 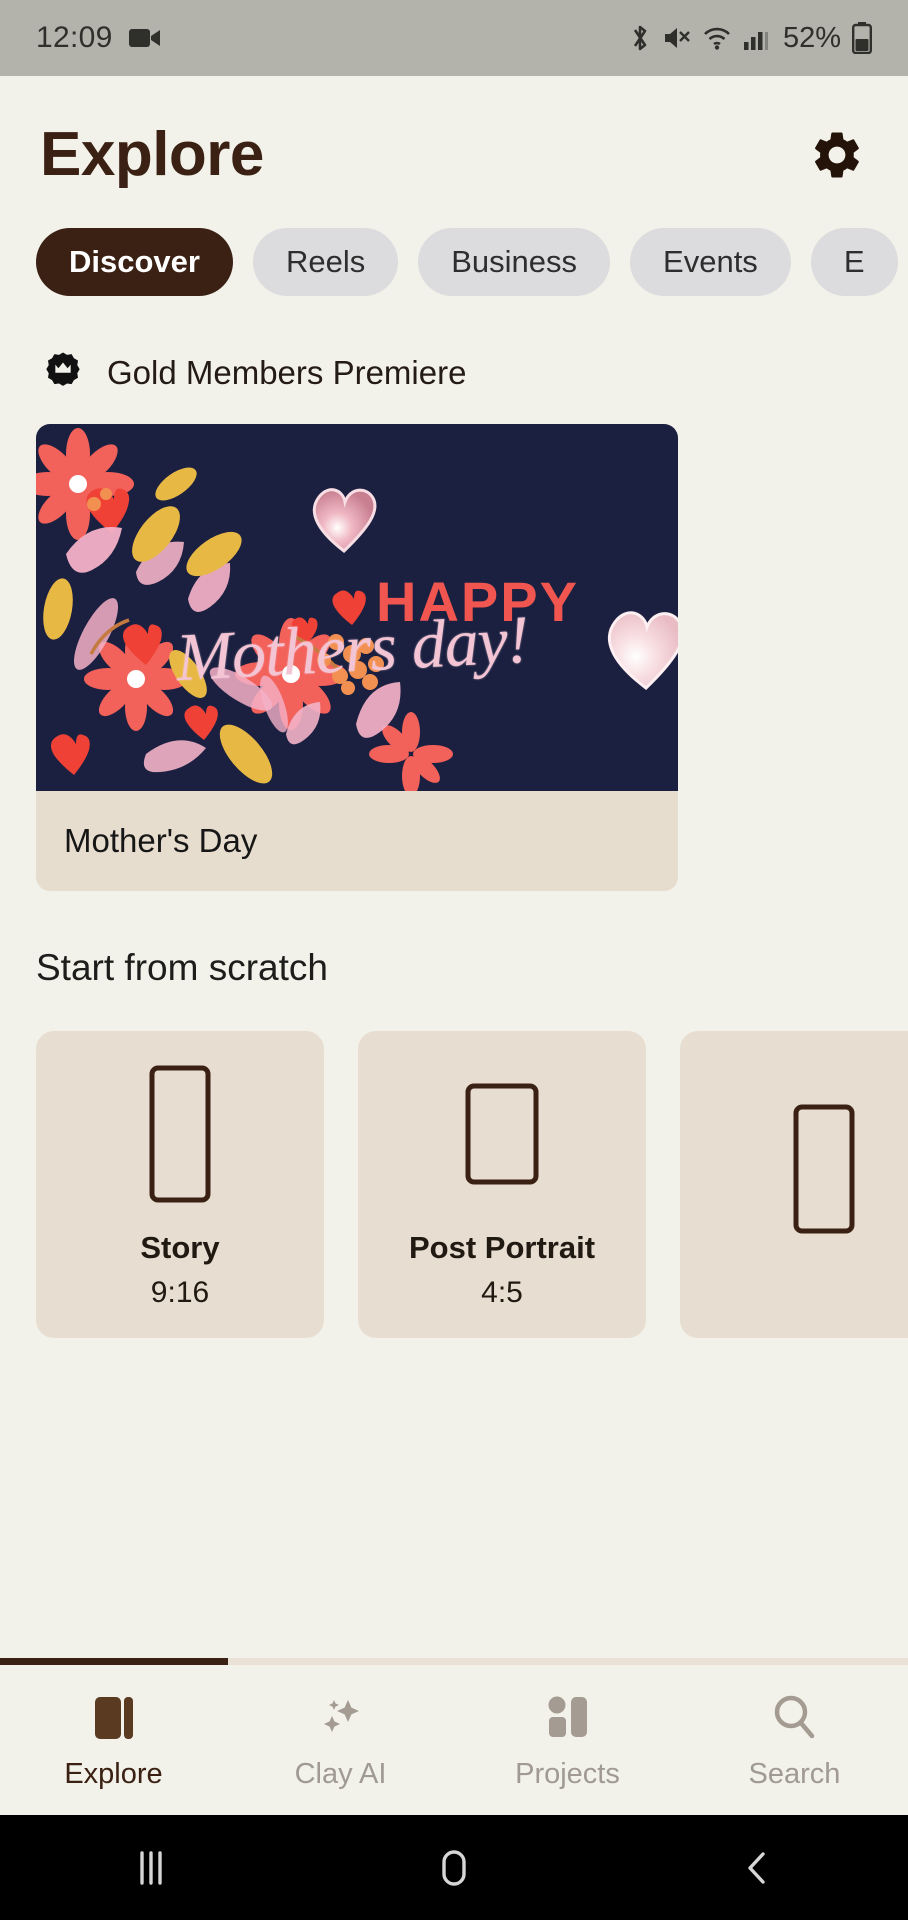 I want to click on battery-icon, so click(x=862, y=38).